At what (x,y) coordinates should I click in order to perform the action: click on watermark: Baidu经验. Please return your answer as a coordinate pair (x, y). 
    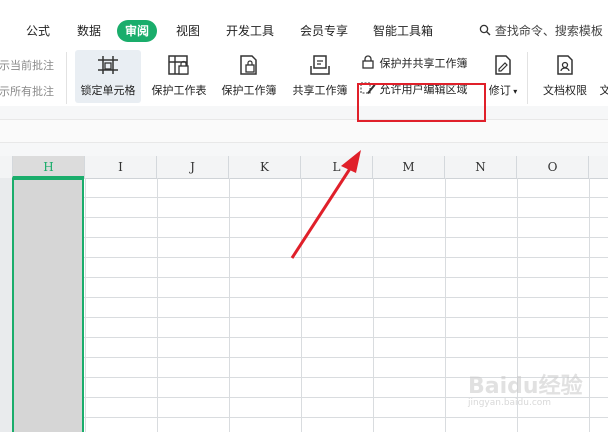
    Looking at the image, I should click on (525, 386).